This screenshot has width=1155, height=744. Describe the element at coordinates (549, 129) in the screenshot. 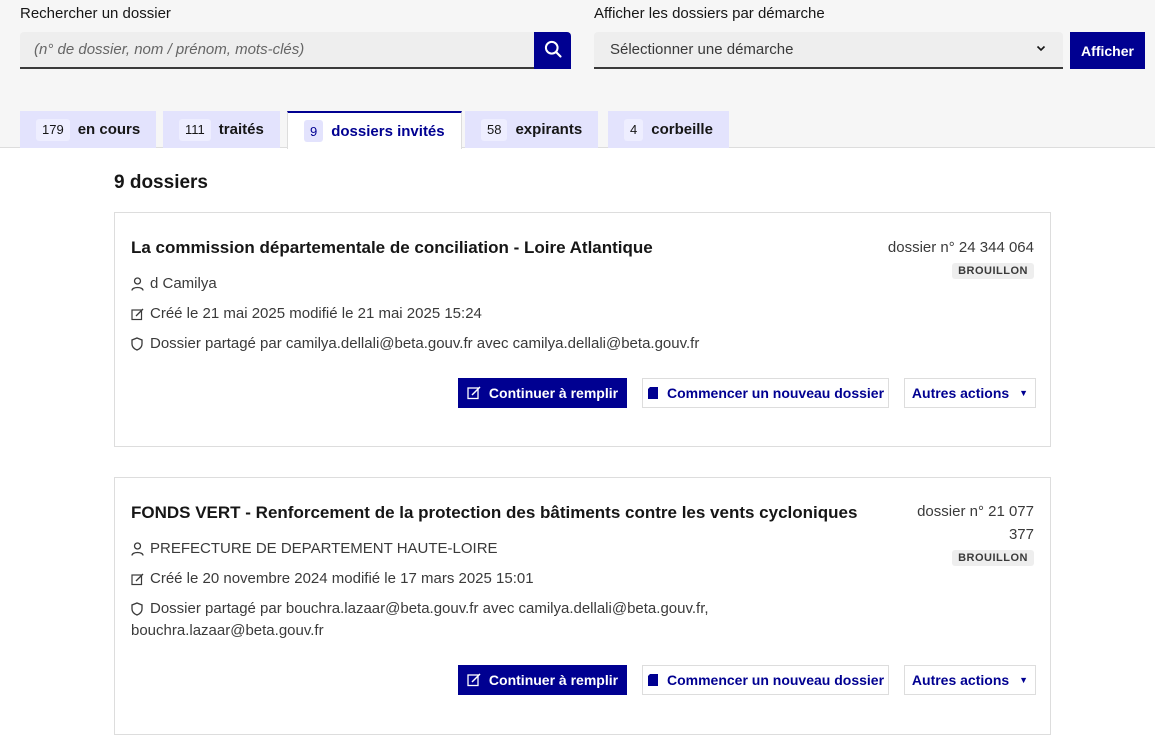

I see `tab-label: expirants` at that location.